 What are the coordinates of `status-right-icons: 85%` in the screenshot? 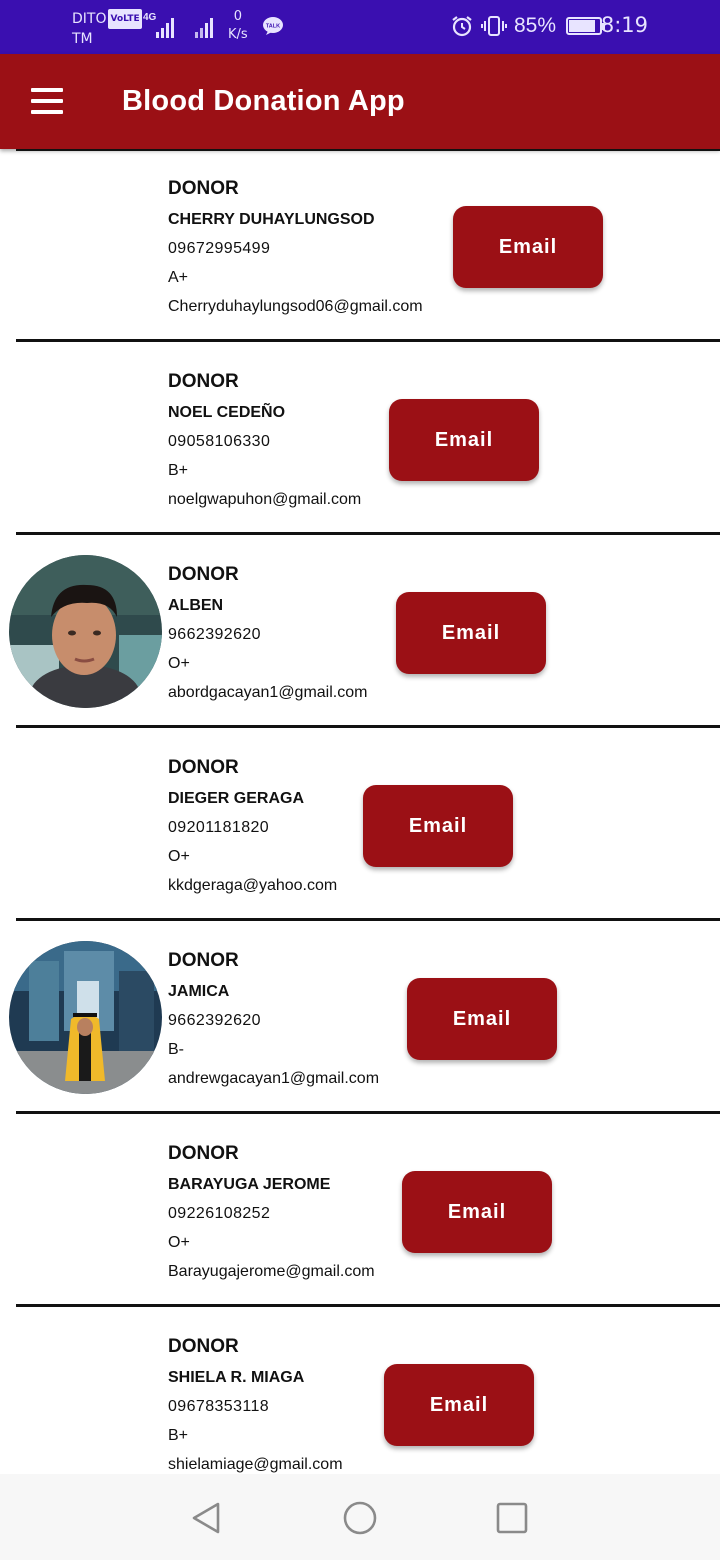 It's located at (528, 26).